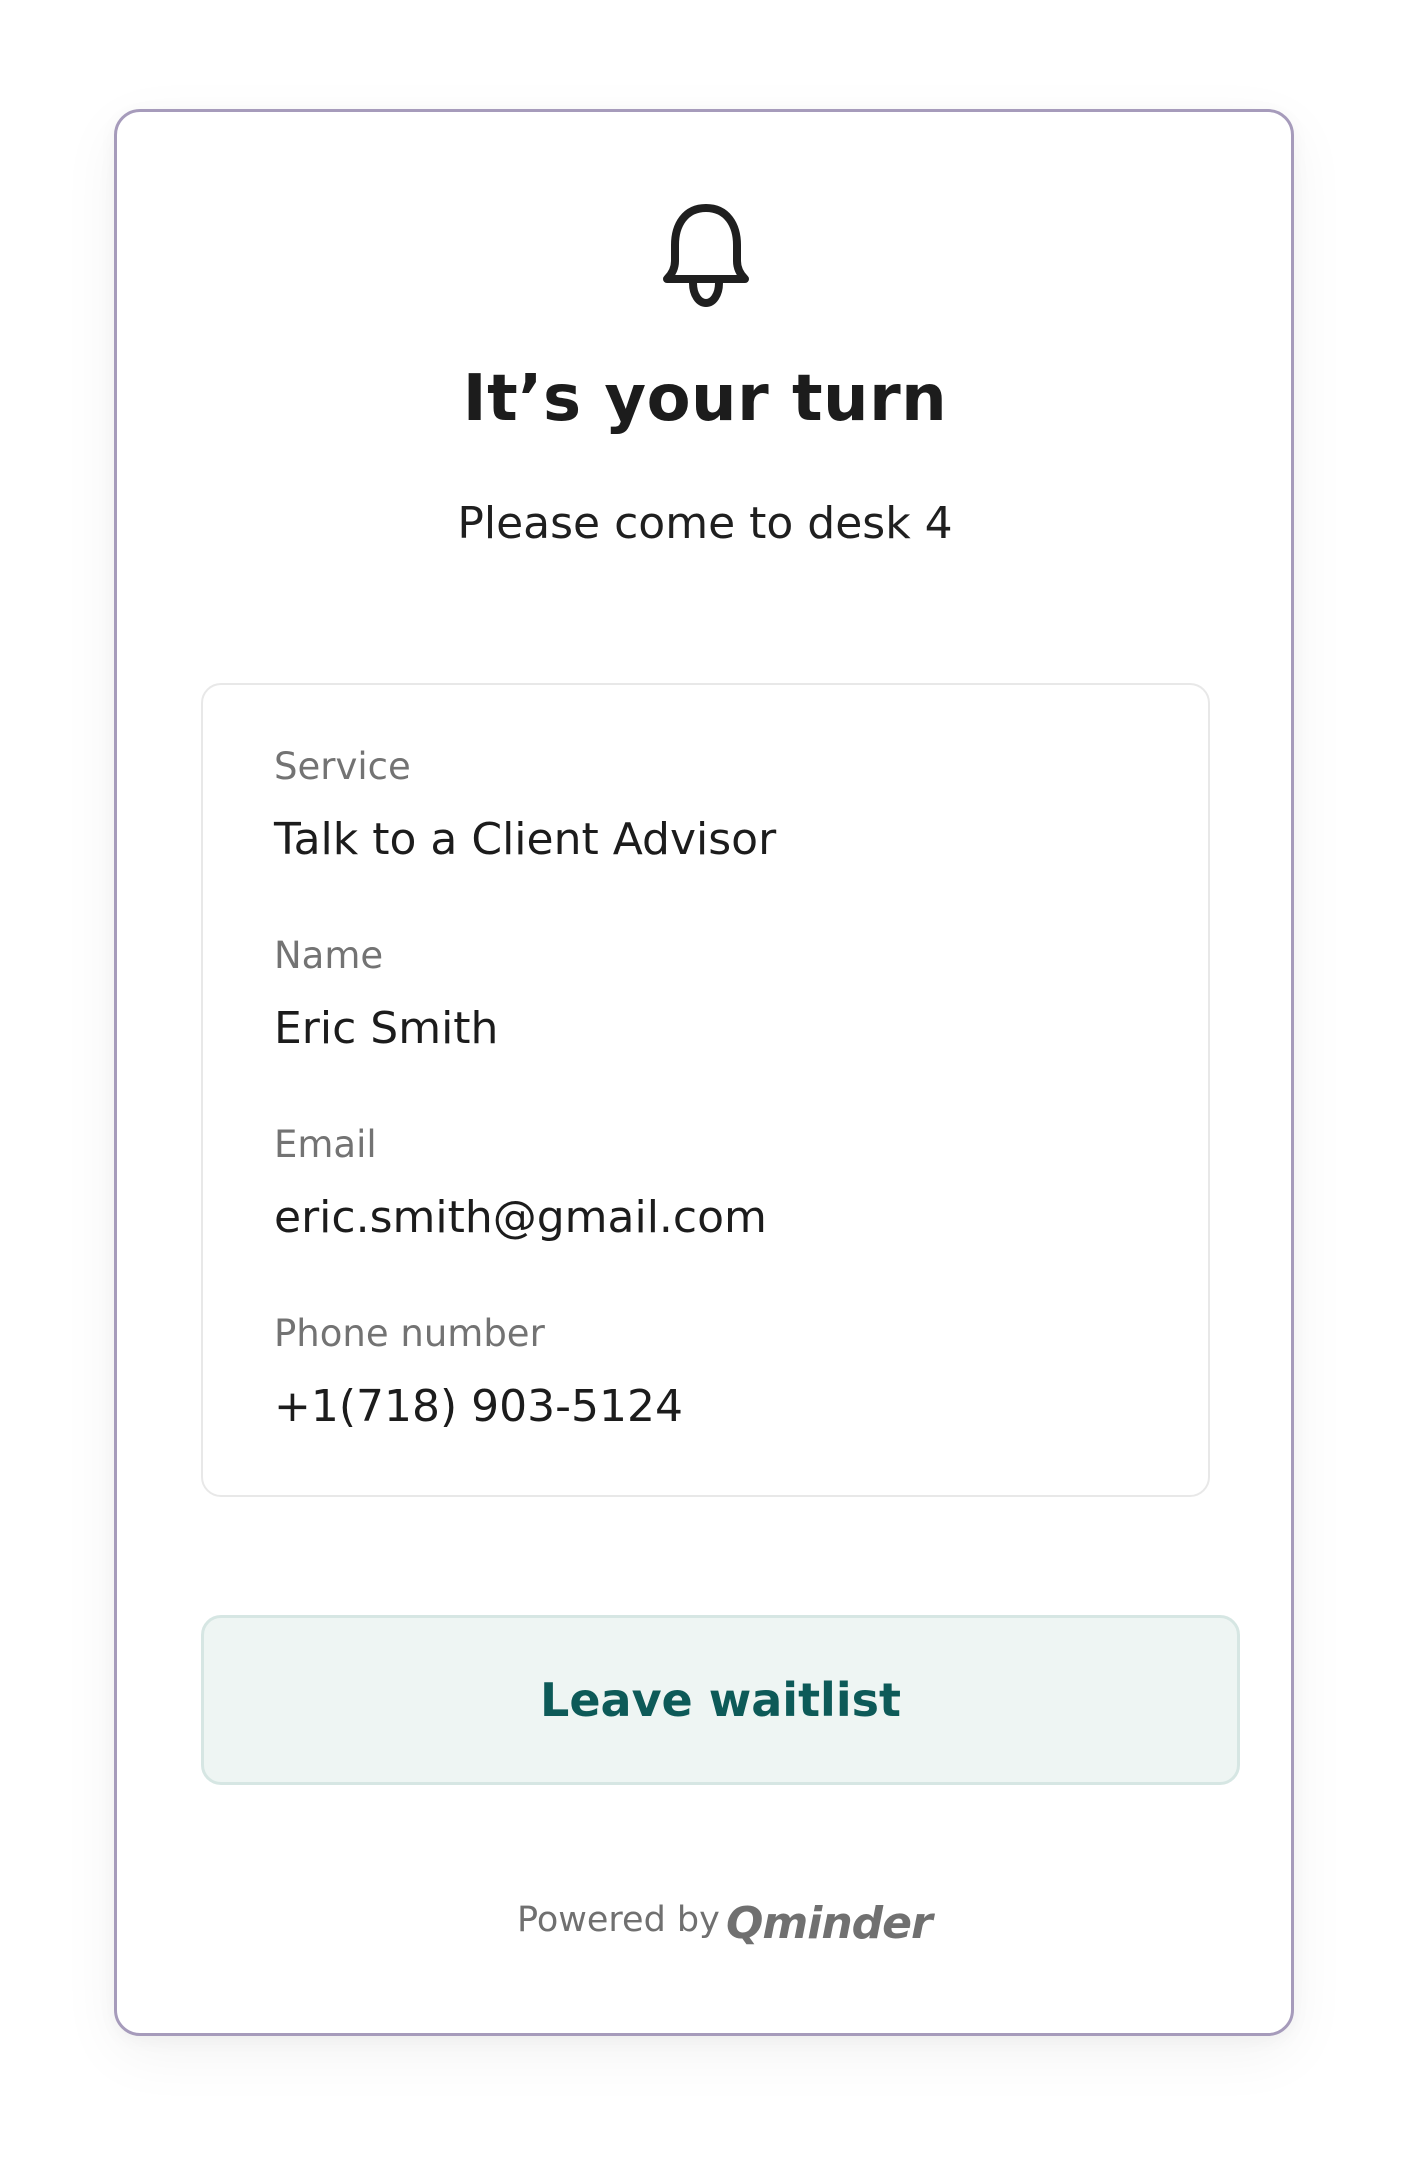  I want to click on leave-waitlist-button: Leave waitlist, so click(720, 1700).